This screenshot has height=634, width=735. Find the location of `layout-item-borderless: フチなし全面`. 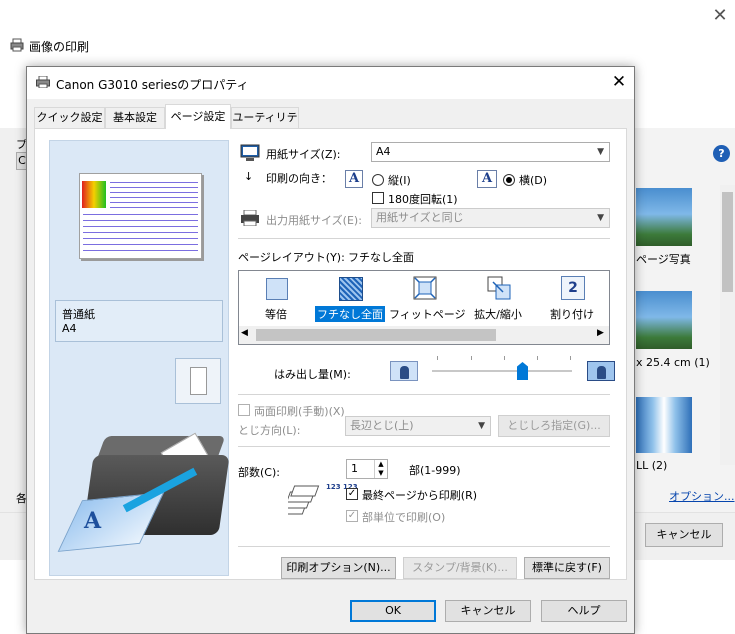

layout-item-borderless: フチなし全面 is located at coordinates (350, 298).